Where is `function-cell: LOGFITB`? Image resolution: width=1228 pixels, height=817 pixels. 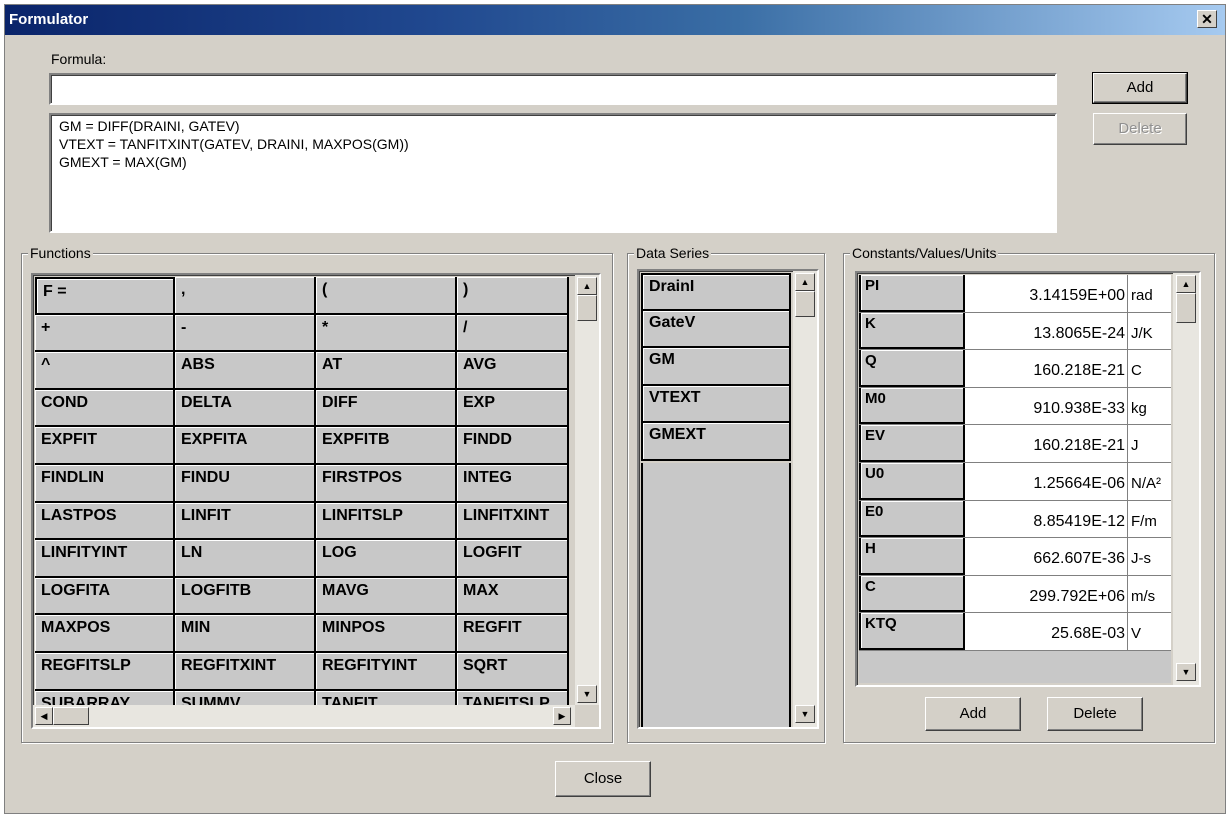 function-cell: LOGFITB is located at coordinates (245, 596).